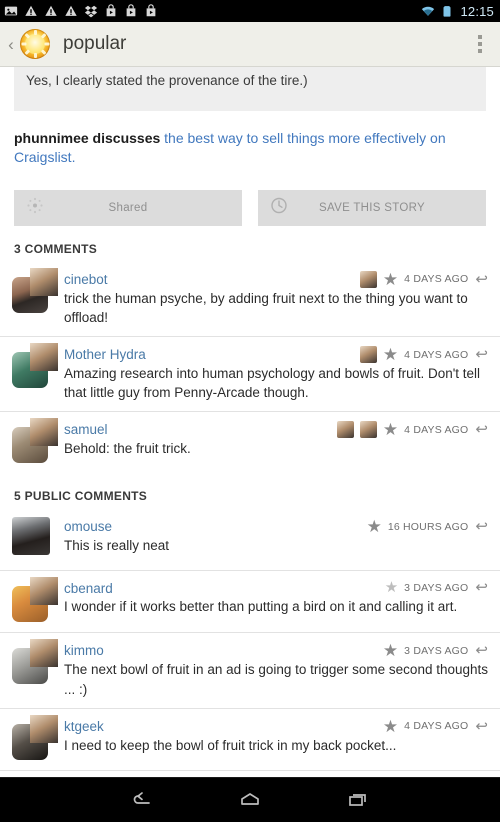  What do you see at coordinates (35, 44) in the screenshot?
I see `metafilter-logo-icon` at bounding box center [35, 44].